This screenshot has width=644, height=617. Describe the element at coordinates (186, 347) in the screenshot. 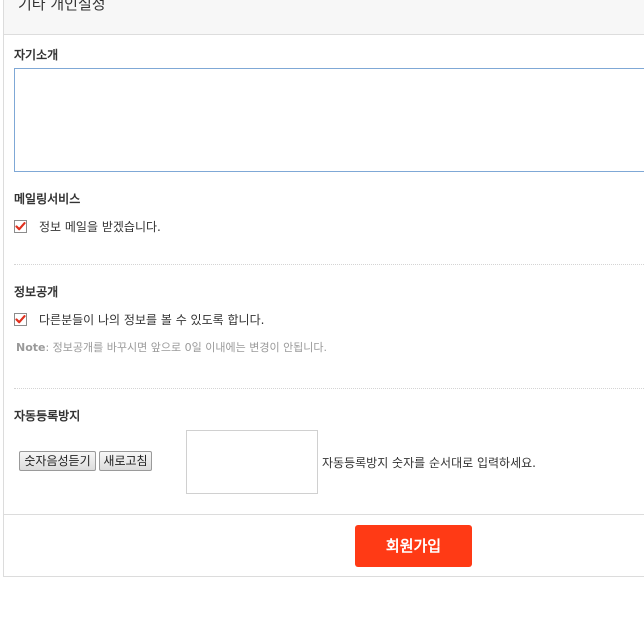

I see `note-text: : 정보공개를 바꾸시면 앞으로 0일 이내에는 변경이 안됩니다.` at that location.